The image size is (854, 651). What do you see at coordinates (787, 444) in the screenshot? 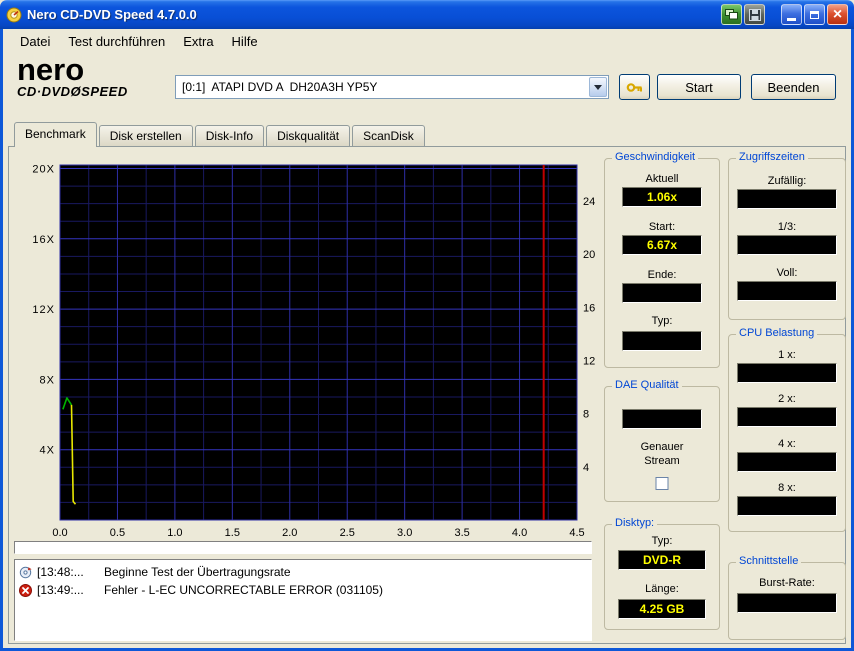
I see `label-4x: 4 x:` at bounding box center [787, 444].